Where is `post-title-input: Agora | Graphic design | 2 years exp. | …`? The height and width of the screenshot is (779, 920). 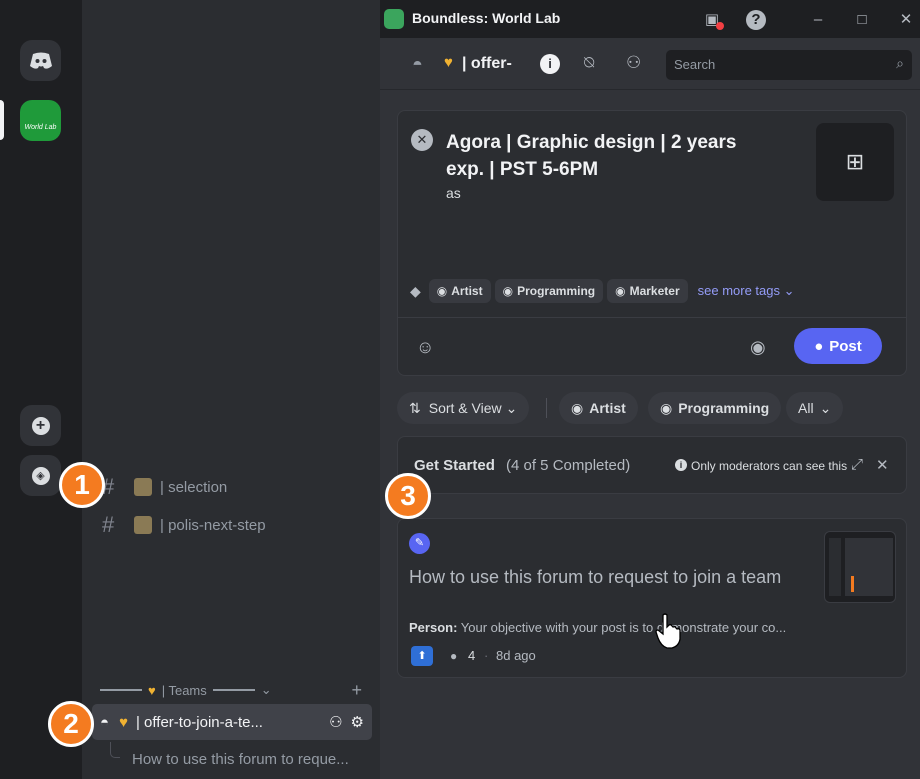
post-title-input: Agora | Graphic design | 2 years exp. | … is located at coordinates (606, 156).